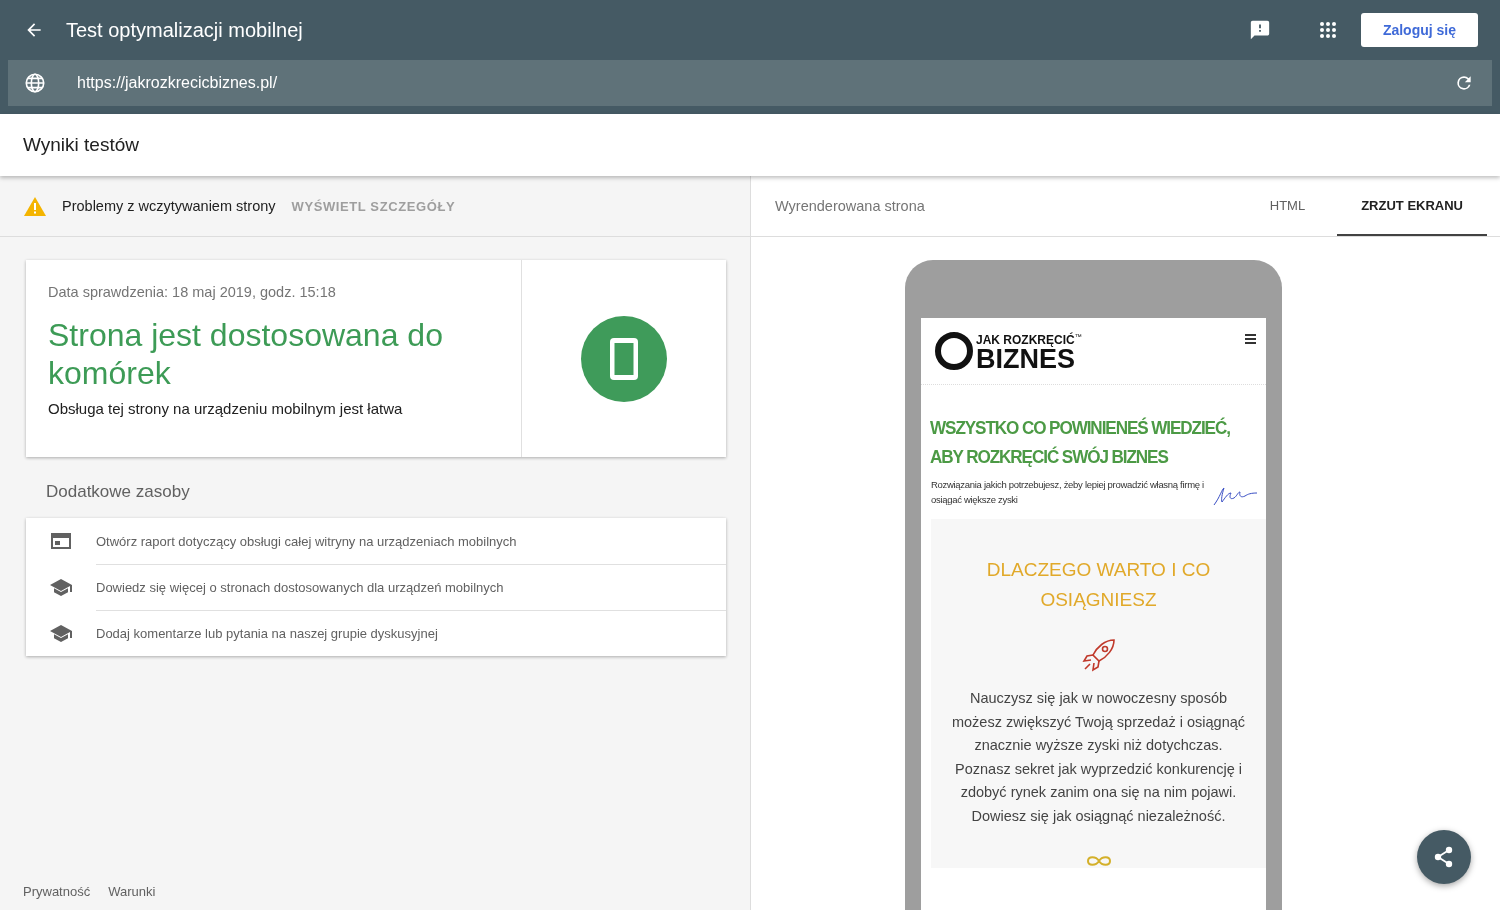 The height and width of the screenshot is (910, 1500). What do you see at coordinates (118, 492) in the screenshot?
I see `resources-heading: Dodatkowe zasoby` at bounding box center [118, 492].